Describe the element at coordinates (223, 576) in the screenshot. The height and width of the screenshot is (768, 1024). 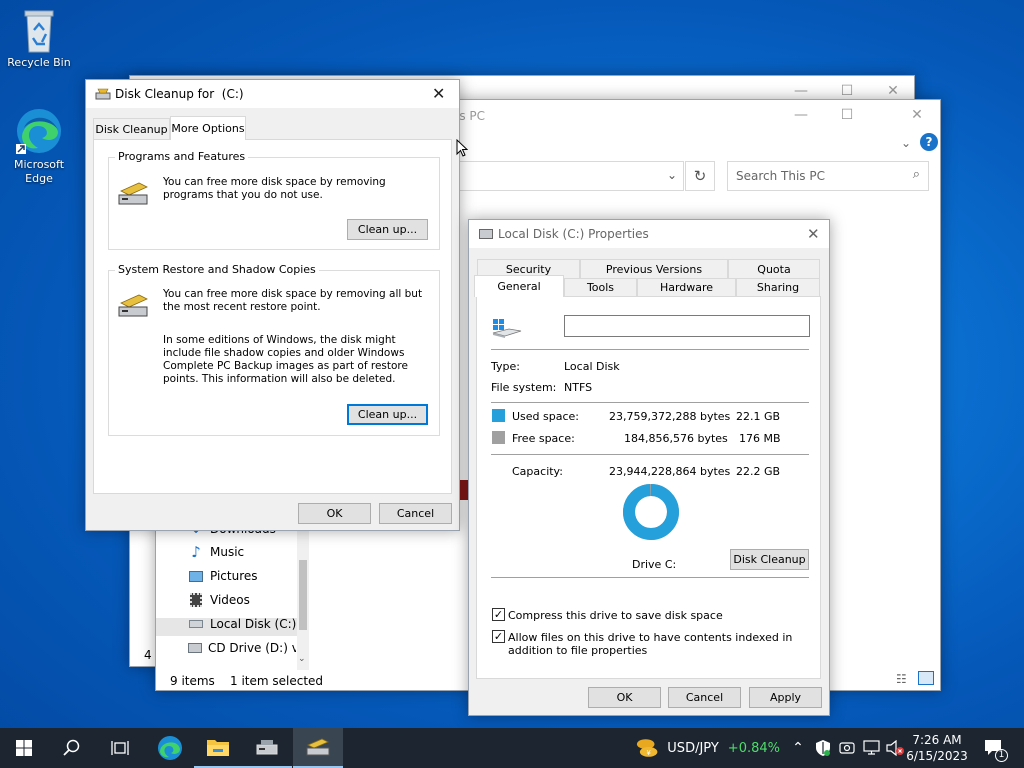
I see `nav-item-pictures: Pictures` at that location.